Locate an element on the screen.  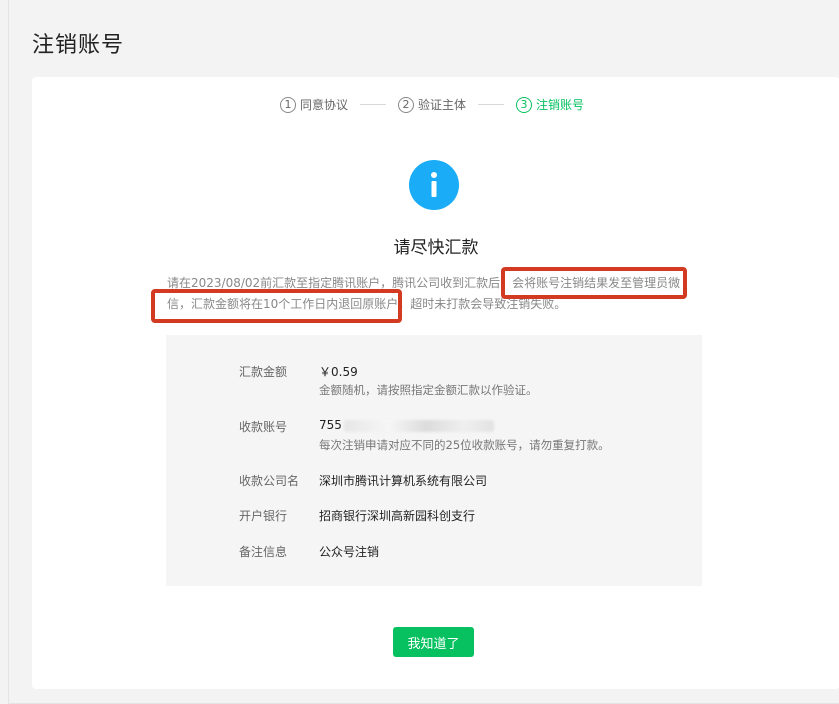
step-verify: 2 验证主体 is located at coordinates (432, 104).